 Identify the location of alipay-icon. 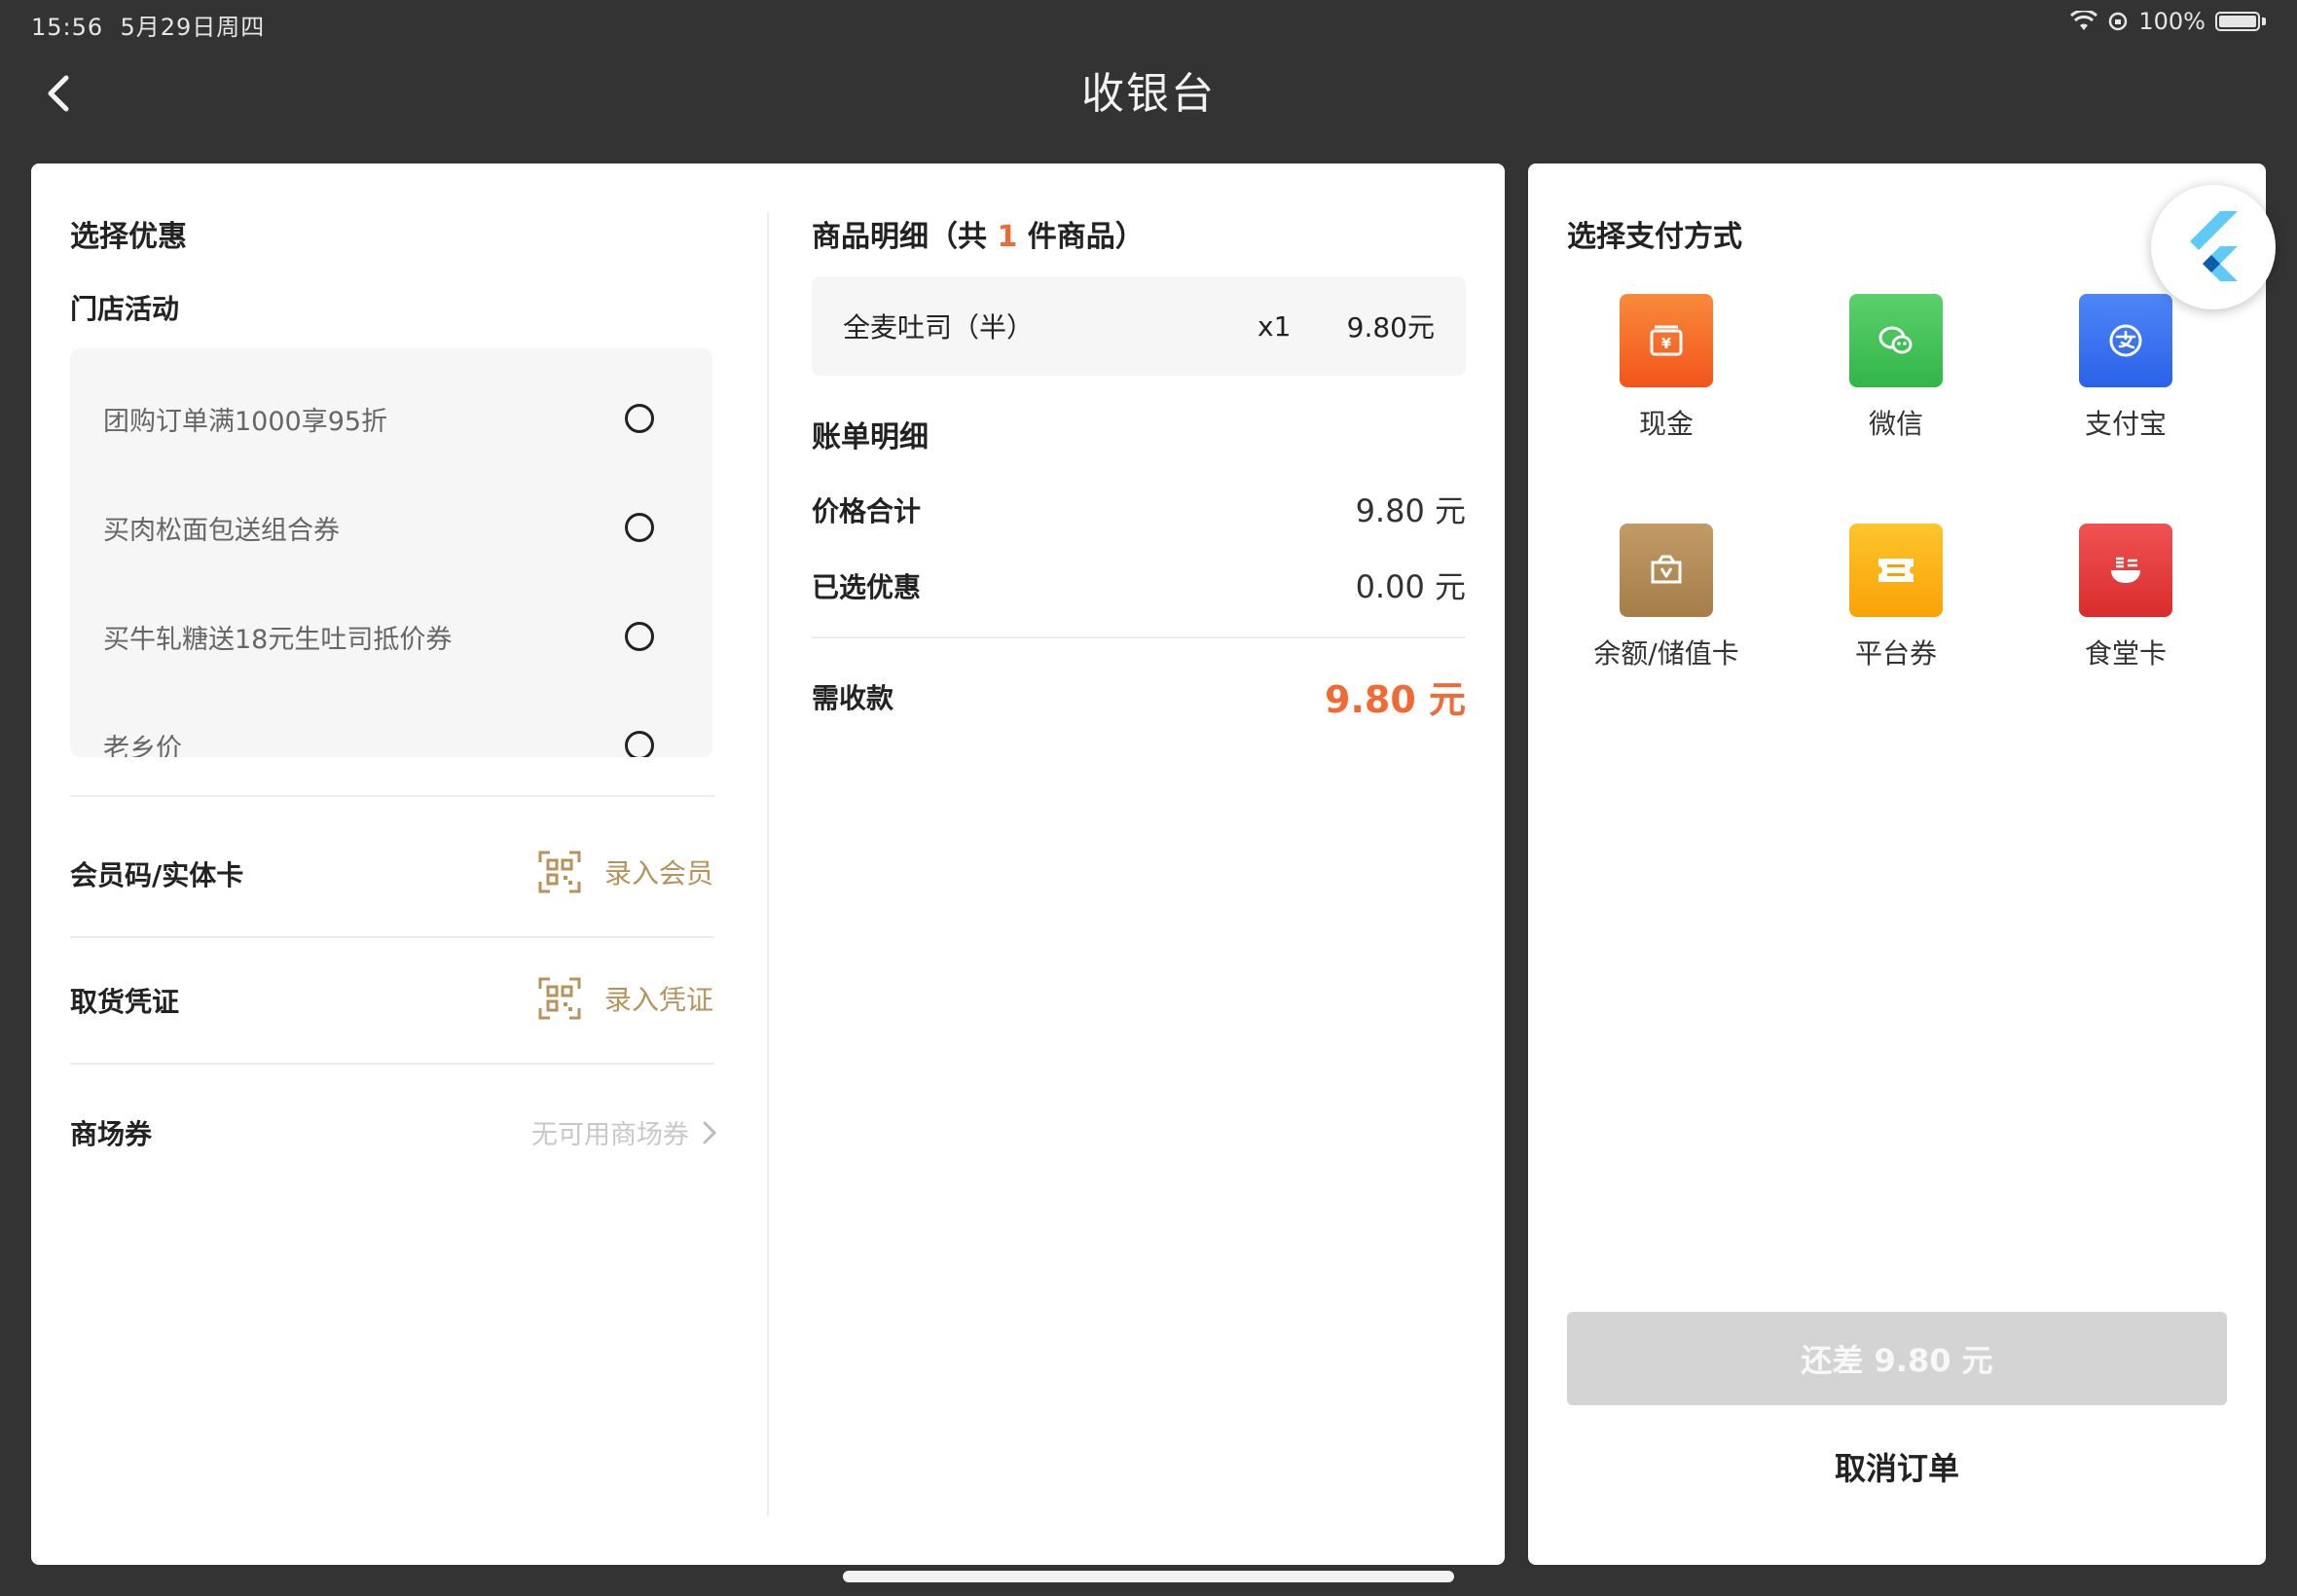
(2125, 340).